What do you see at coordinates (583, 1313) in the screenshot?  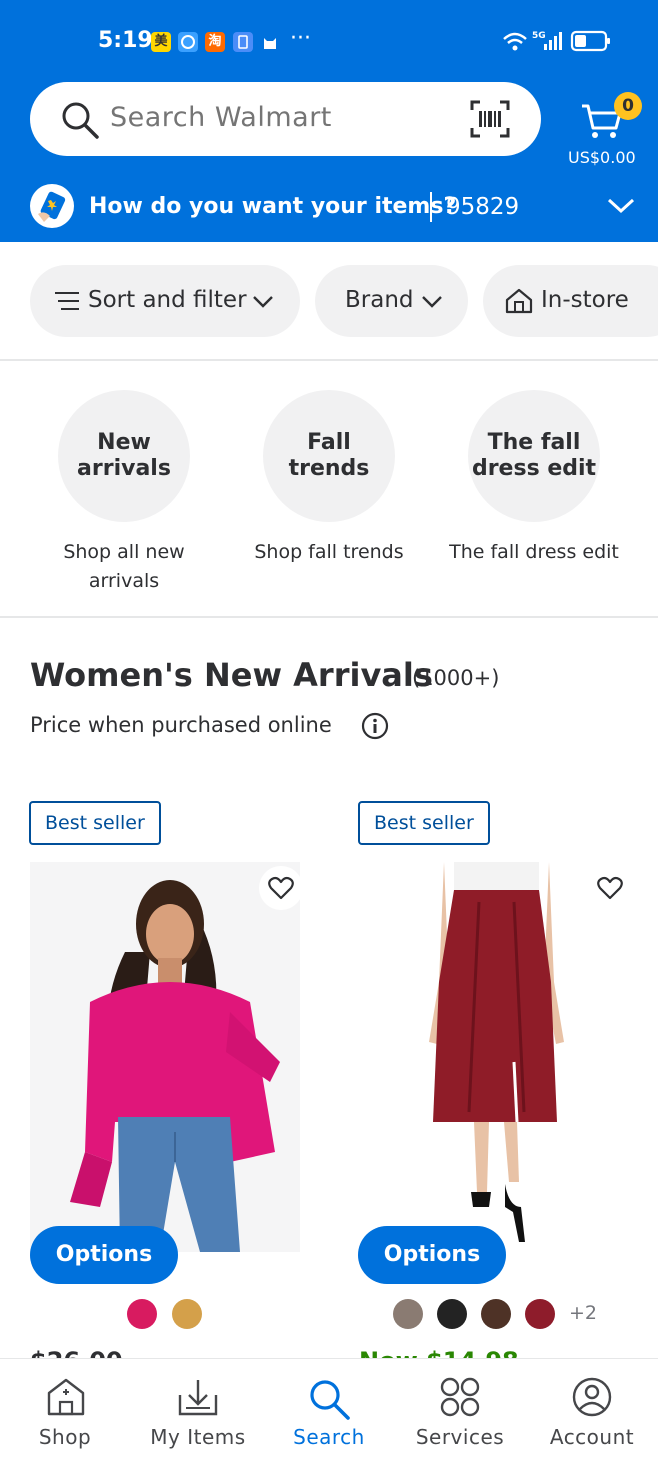 I see `more-colors-count: +2` at bounding box center [583, 1313].